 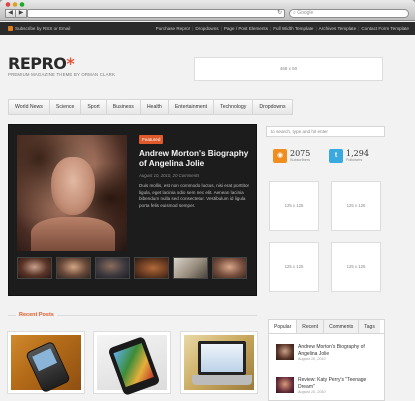 I want to click on by-label: by, so click(x=39, y=28).